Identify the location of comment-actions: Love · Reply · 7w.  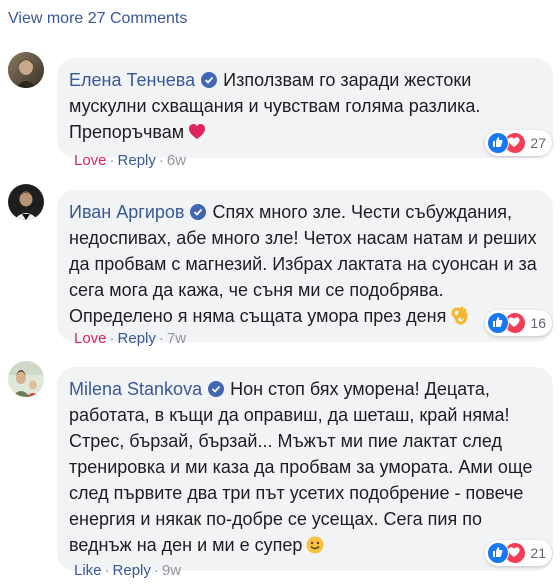
(130, 338).